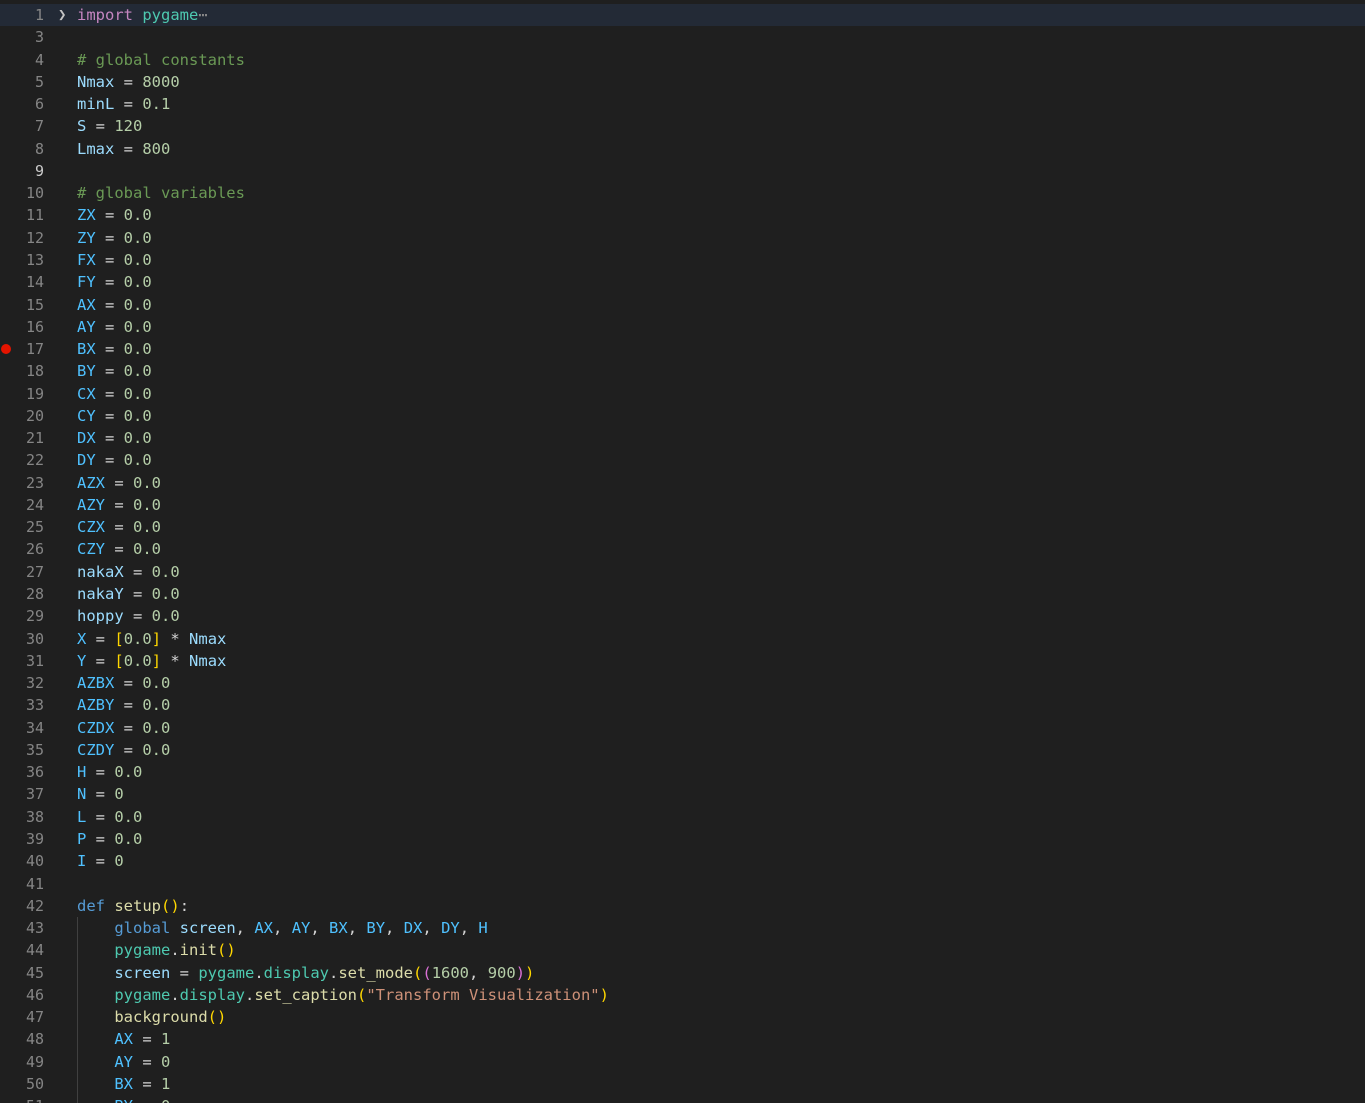 Image resolution: width=1365 pixels, height=1103 pixels. Describe the element at coordinates (682, 572) in the screenshot. I see `code-line: 27 nakaX = 0.0` at that location.